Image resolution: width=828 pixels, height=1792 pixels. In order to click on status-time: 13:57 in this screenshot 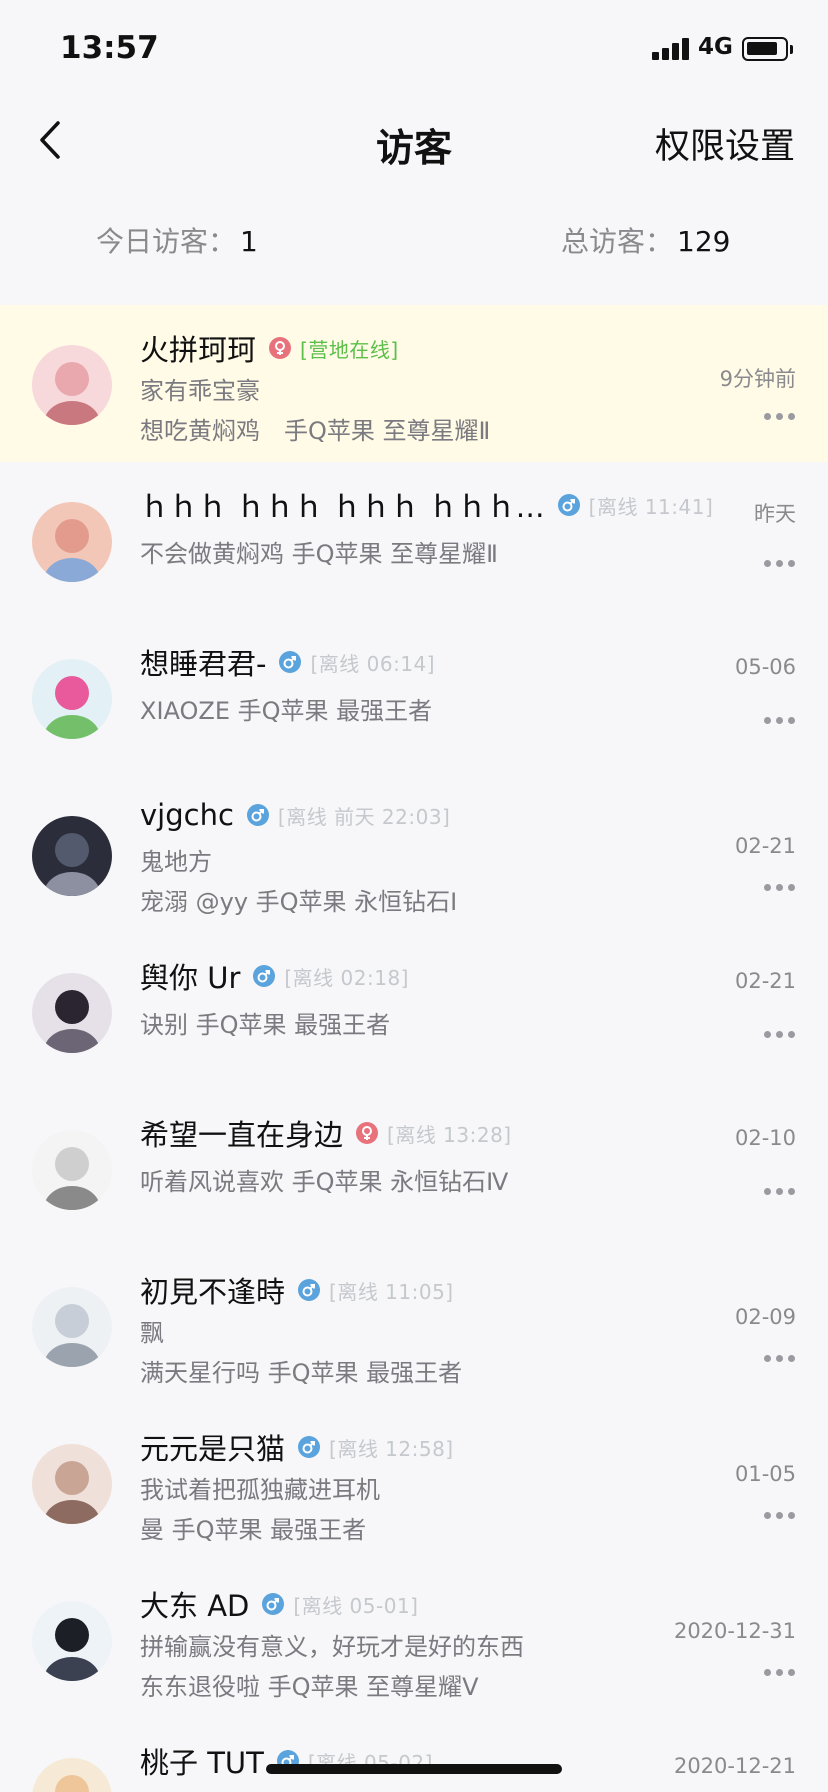, I will do `click(109, 48)`.